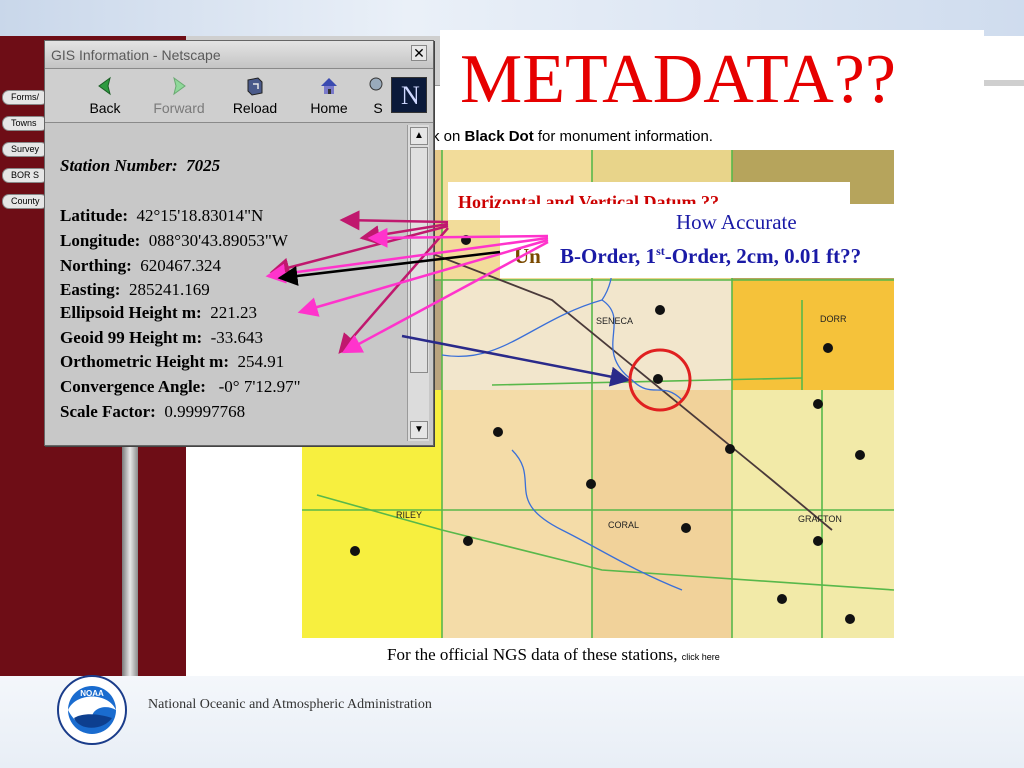 This screenshot has width=1024, height=768. Describe the element at coordinates (140, 165) in the screenshot. I see `station-number: Station Number: 7025` at that location.